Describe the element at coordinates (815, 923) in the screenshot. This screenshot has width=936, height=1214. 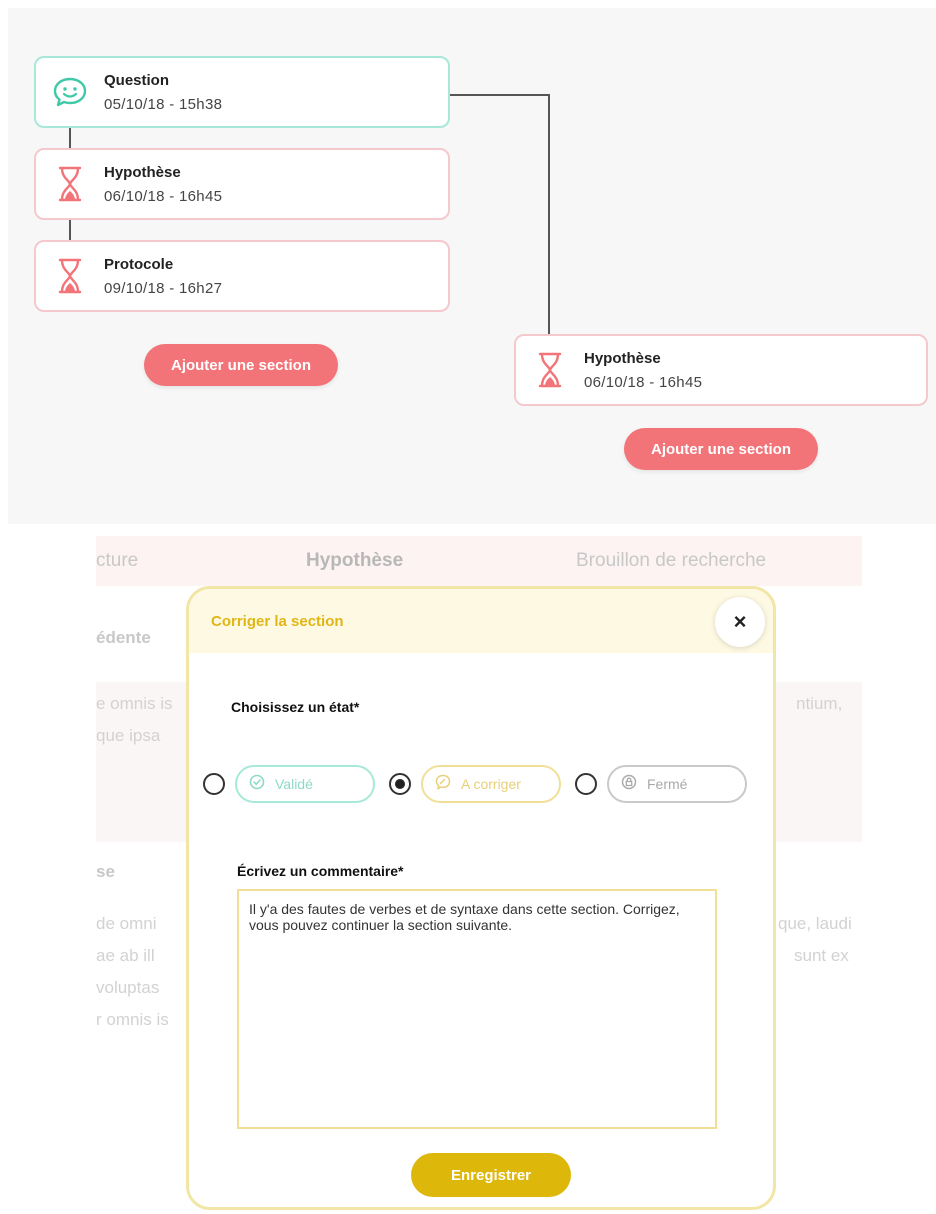
I see `background-text: que, laudi` at that location.